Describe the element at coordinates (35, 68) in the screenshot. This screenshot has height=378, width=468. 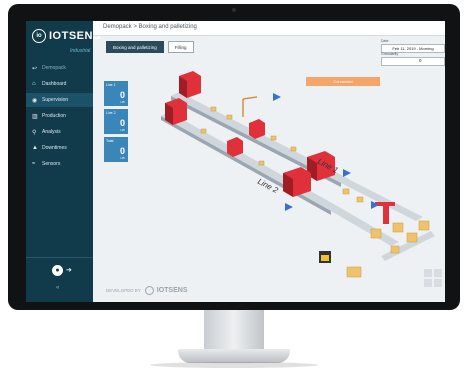
I see `back-arrow-icon: ↩` at that location.